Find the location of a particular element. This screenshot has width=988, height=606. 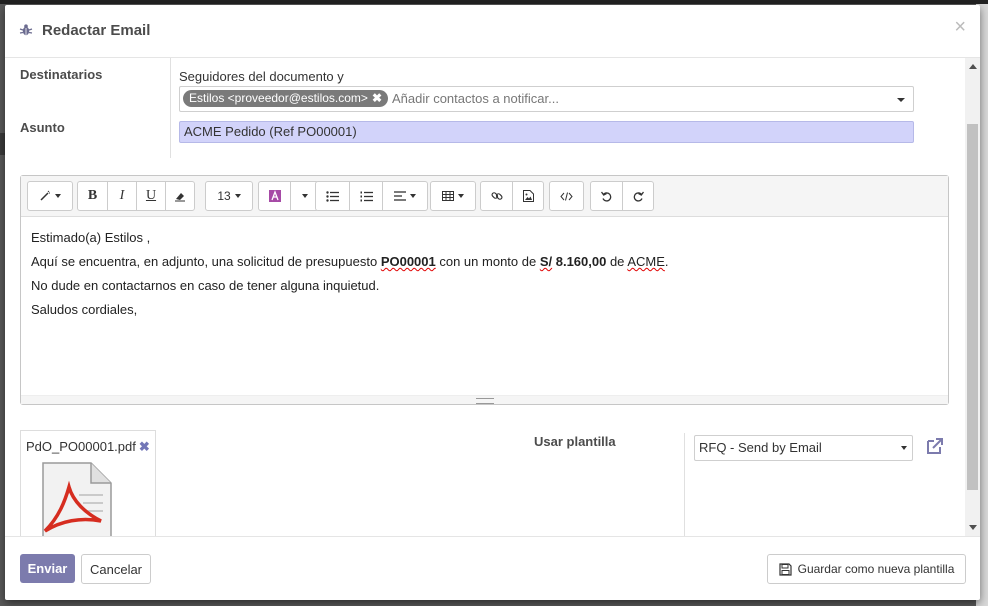

table-icon is located at coordinates (448, 196).